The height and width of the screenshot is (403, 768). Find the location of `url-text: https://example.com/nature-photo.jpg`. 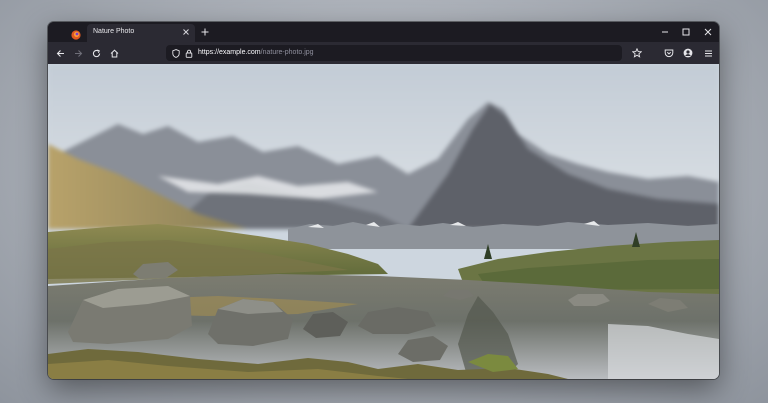

url-text: https://example.com/nature-photo.jpg is located at coordinates (256, 52).